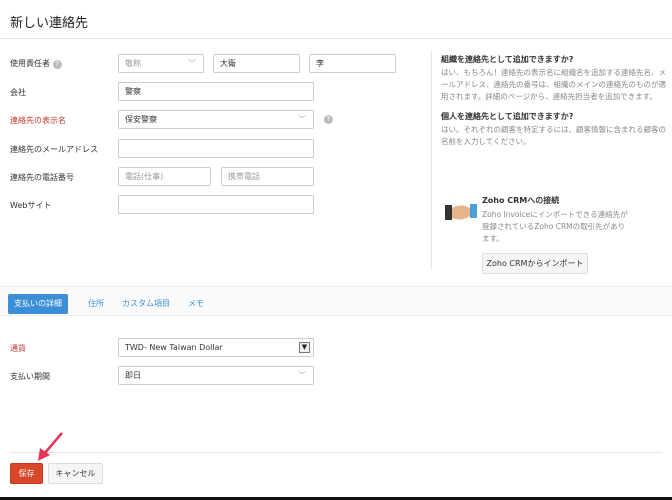 This screenshot has width=672, height=500. What do you see at coordinates (38, 120) in the screenshot?
I see `display-name-label: 連絡先の表示名` at bounding box center [38, 120].